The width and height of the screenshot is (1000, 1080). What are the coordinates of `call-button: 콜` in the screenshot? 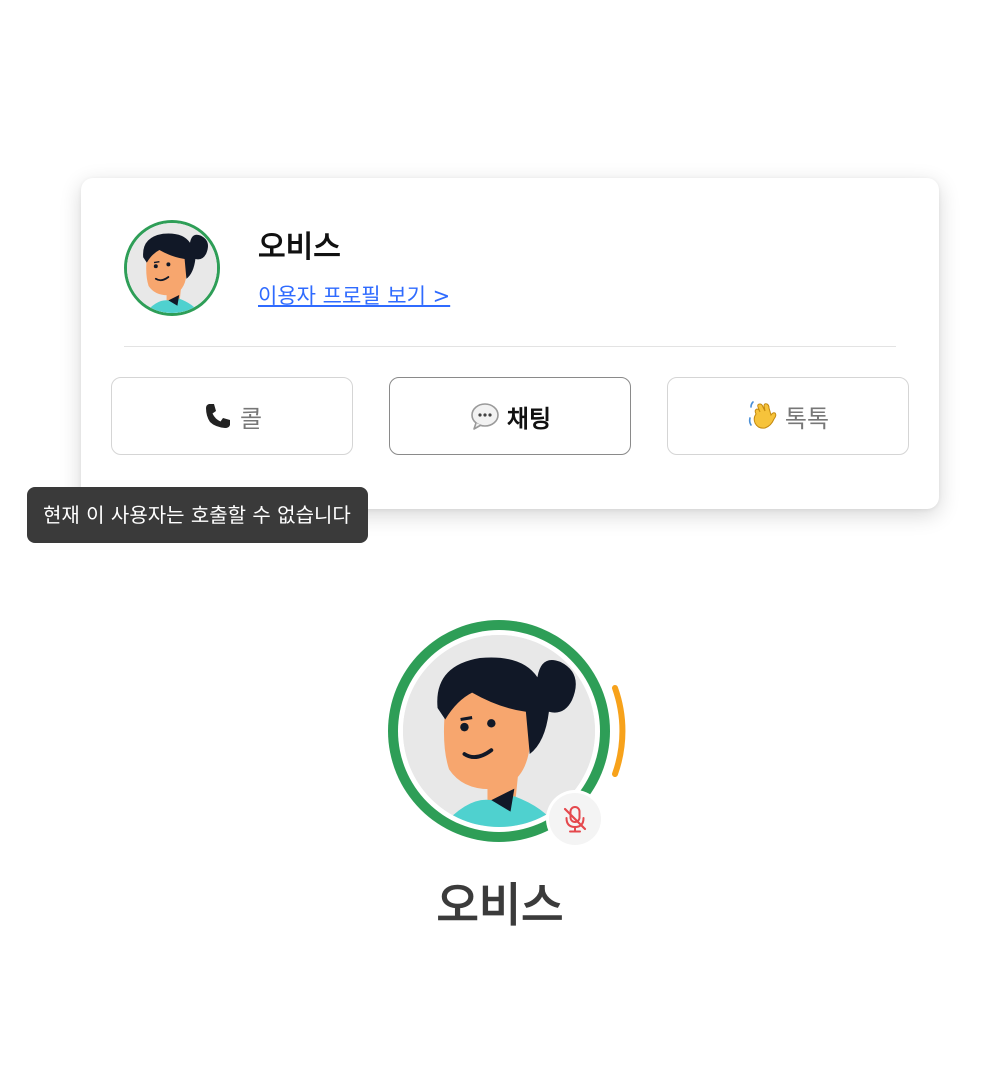 It's located at (232, 416).